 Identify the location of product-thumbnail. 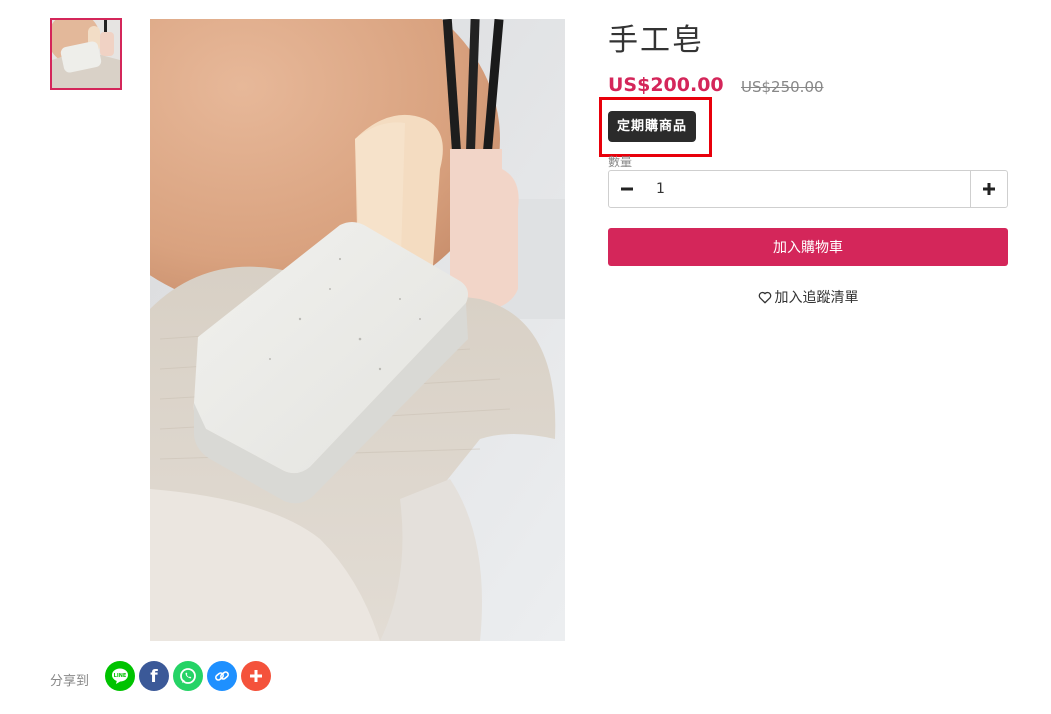
(86, 54).